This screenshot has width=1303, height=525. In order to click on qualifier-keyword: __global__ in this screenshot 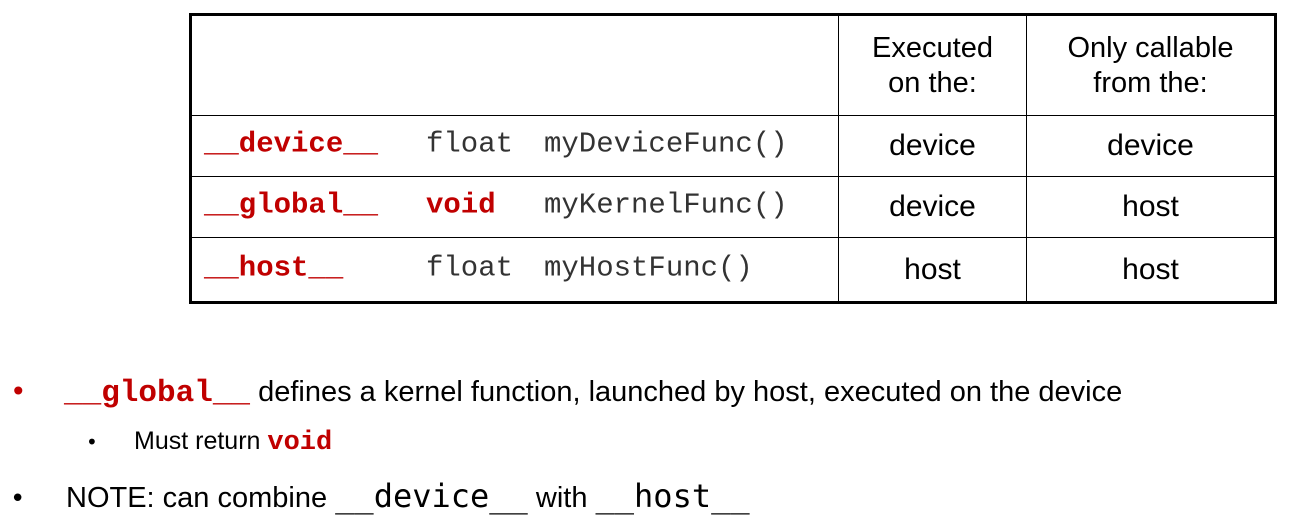, I will do `click(291, 205)`.